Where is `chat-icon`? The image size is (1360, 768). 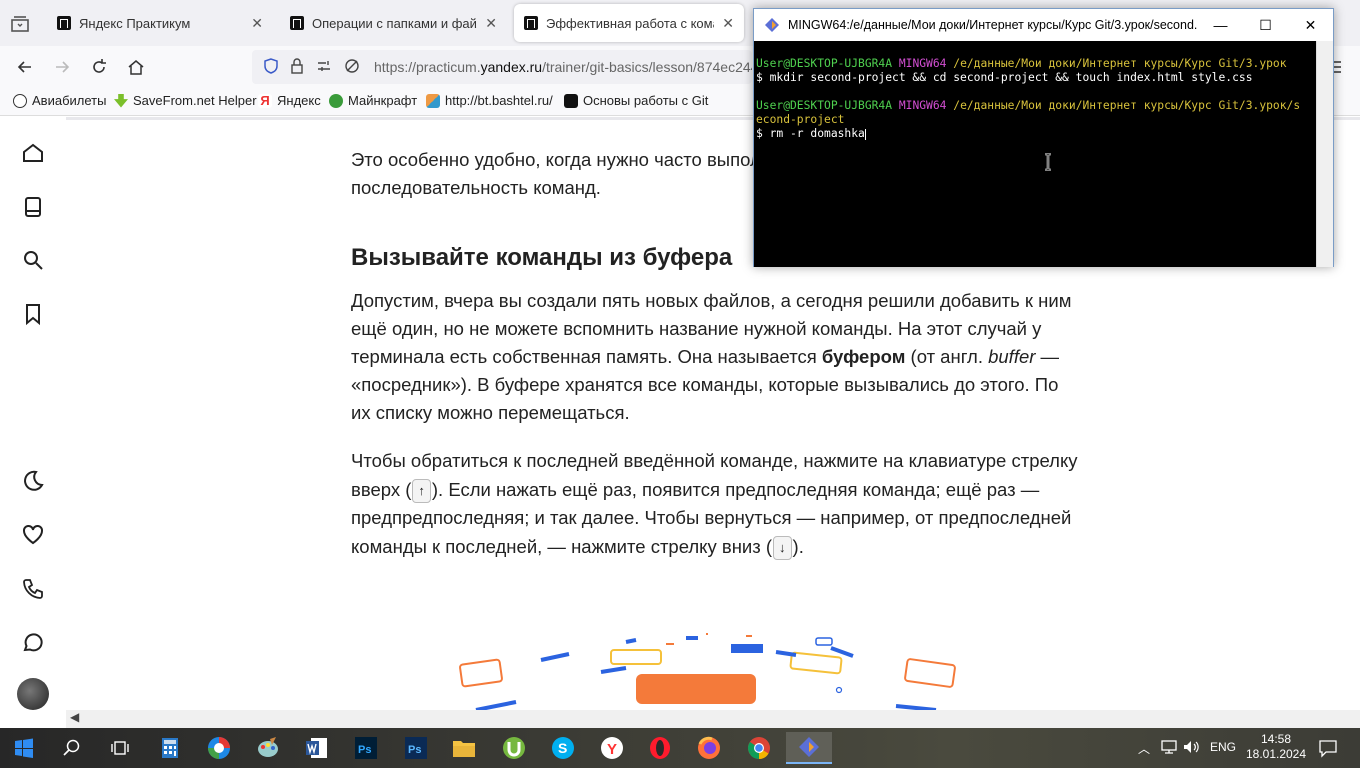
chat-icon is located at coordinates (33, 642).